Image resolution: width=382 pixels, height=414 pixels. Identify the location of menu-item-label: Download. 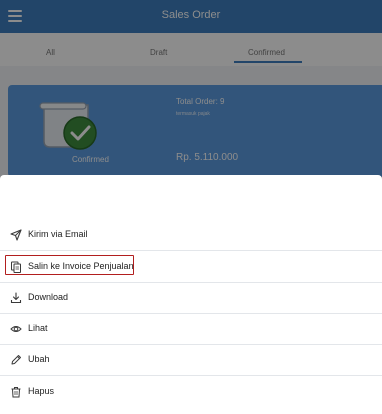
(48, 297).